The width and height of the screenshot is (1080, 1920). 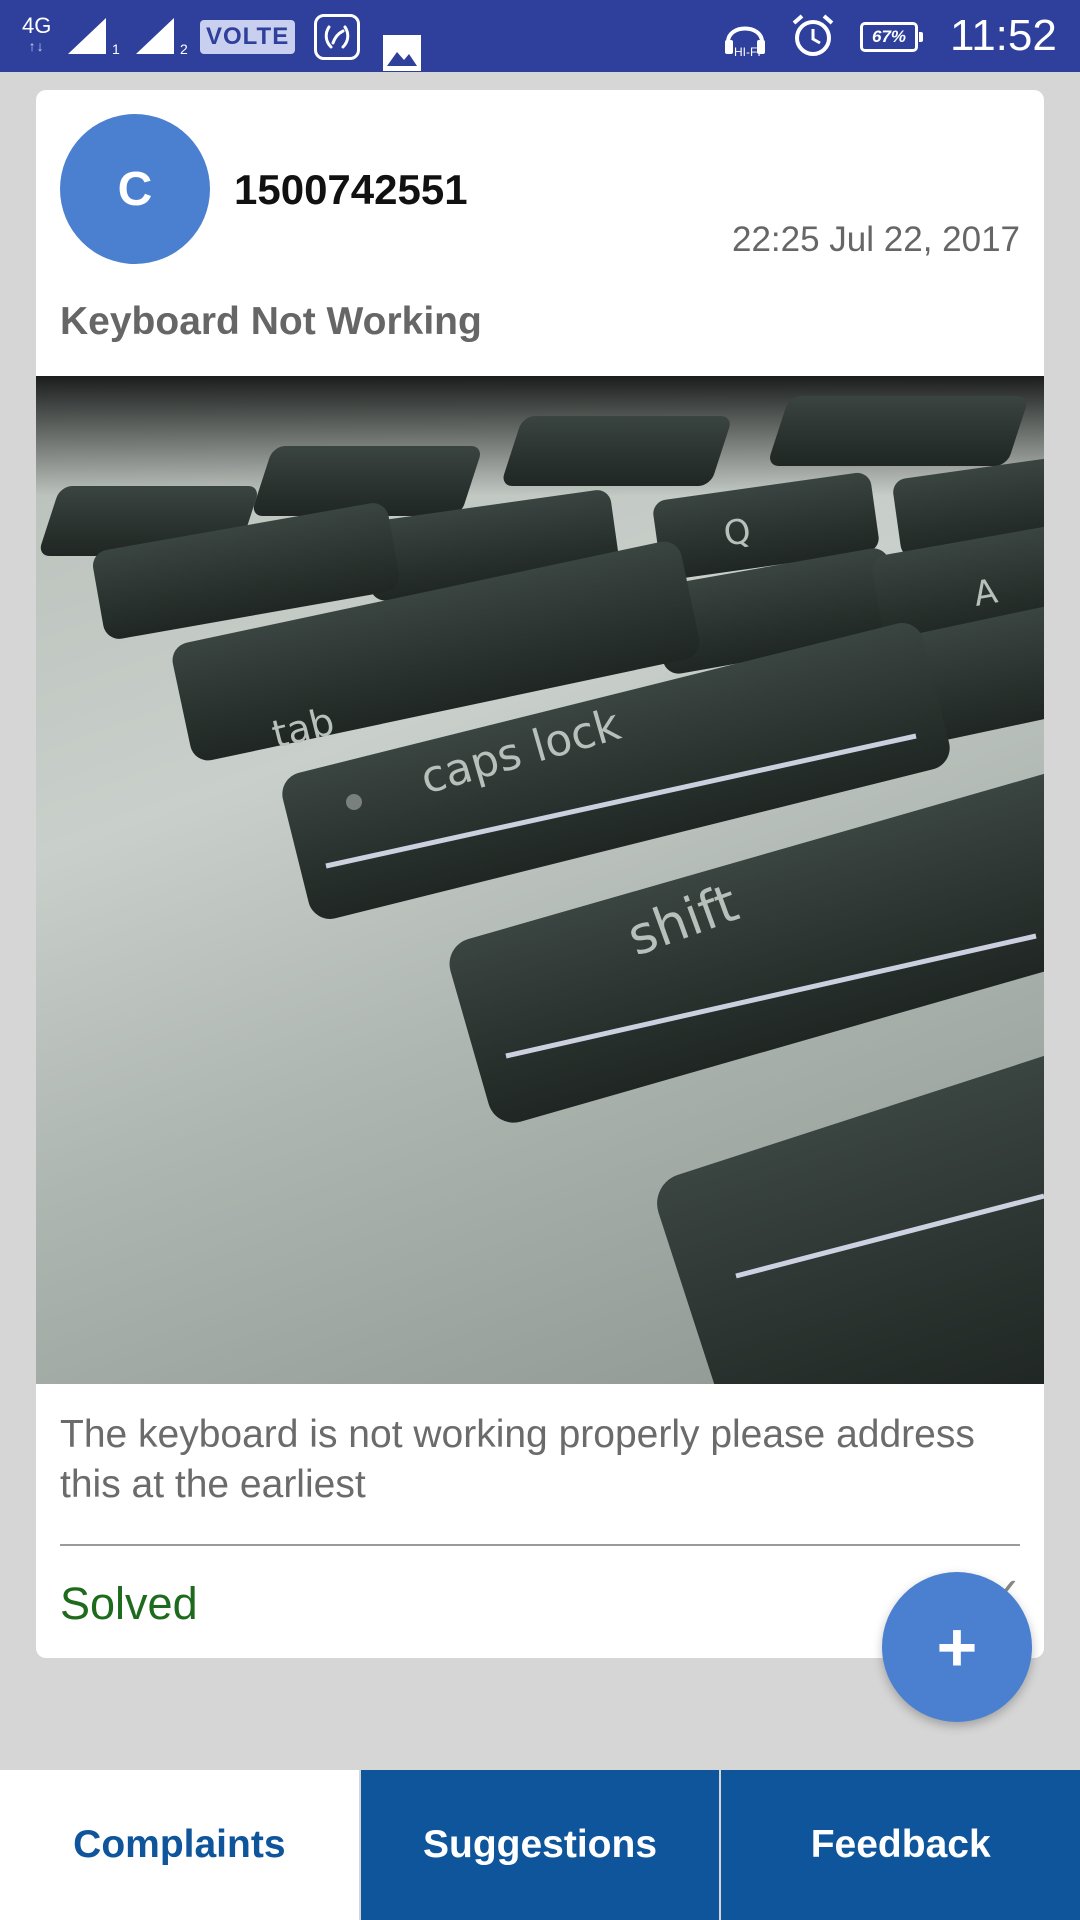 What do you see at coordinates (813, 36) in the screenshot?
I see `alarm-icon` at bounding box center [813, 36].